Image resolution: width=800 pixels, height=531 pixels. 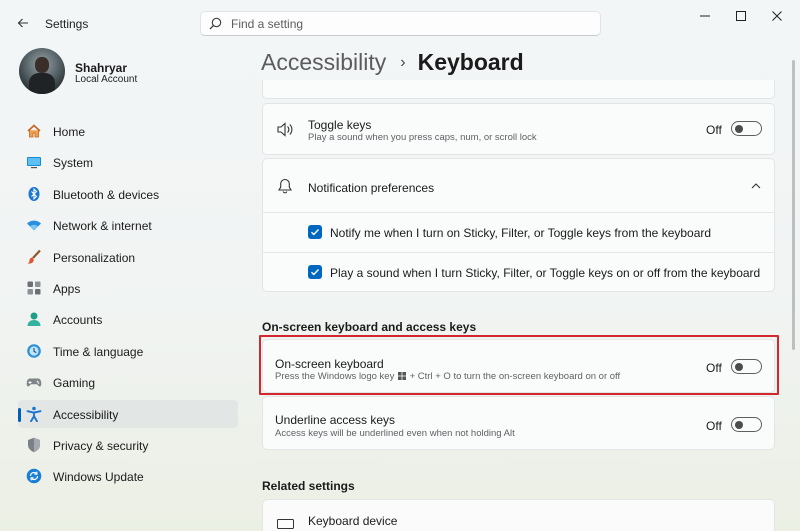 What do you see at coordinates (69, 132) in the screenshot?
I see `sidebar-item-label: Home` at bounding box center [69, 132].